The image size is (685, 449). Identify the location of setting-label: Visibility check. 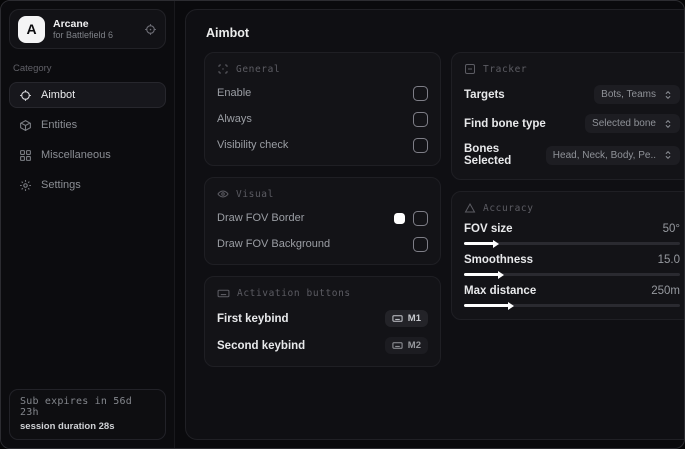
(253, 145).